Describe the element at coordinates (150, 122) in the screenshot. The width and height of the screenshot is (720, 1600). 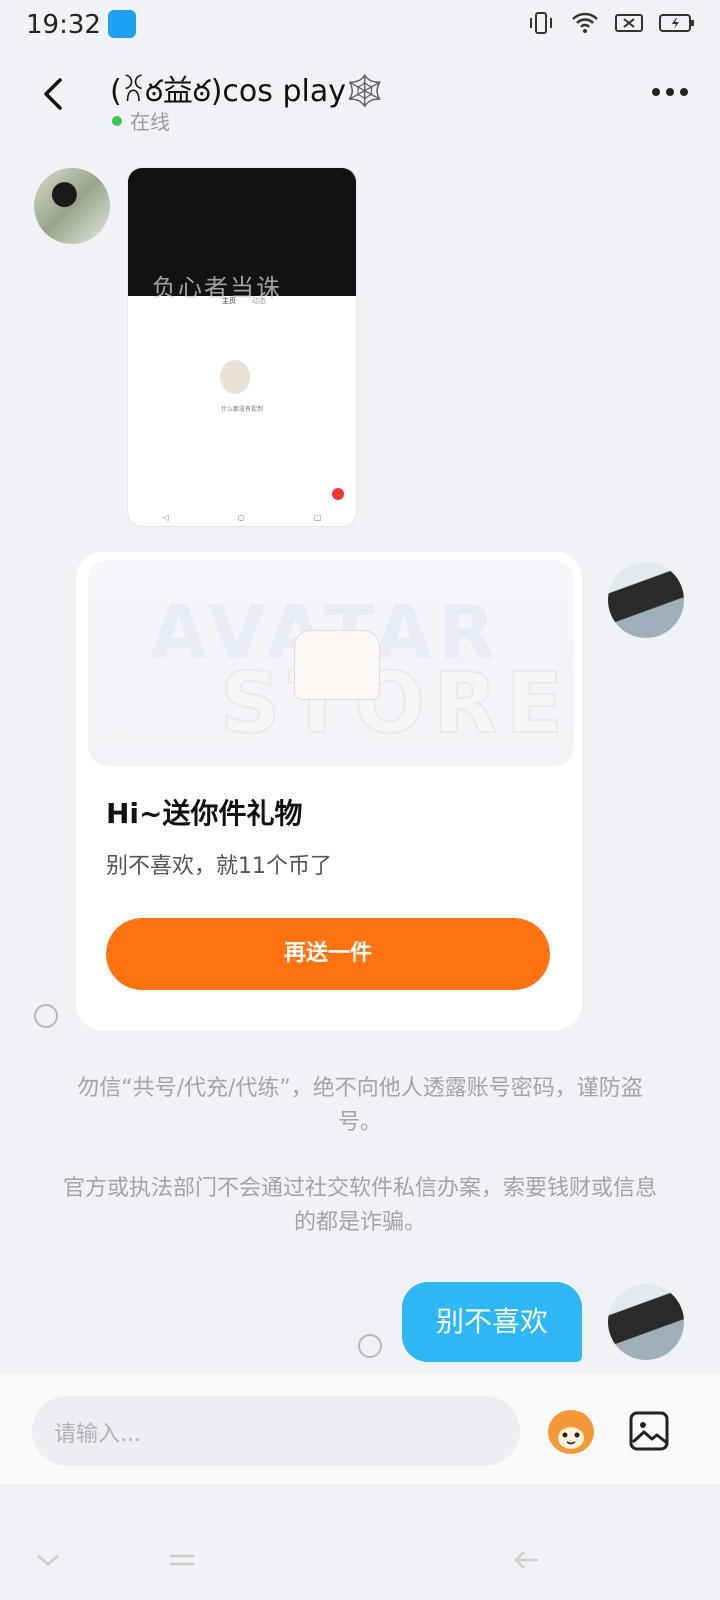
I see `online-status: 在线` at that location.